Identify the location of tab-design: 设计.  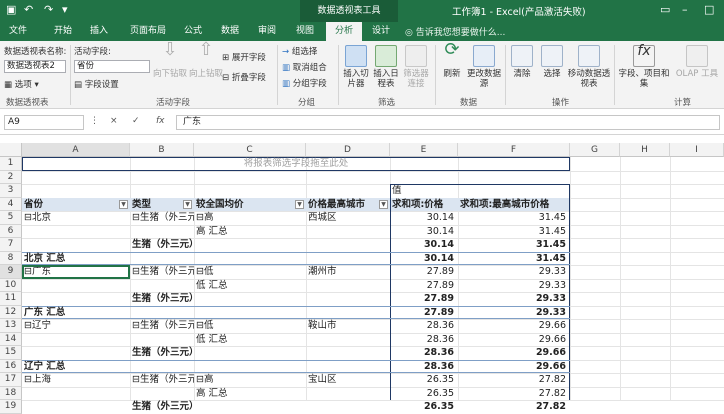
(381, 31).